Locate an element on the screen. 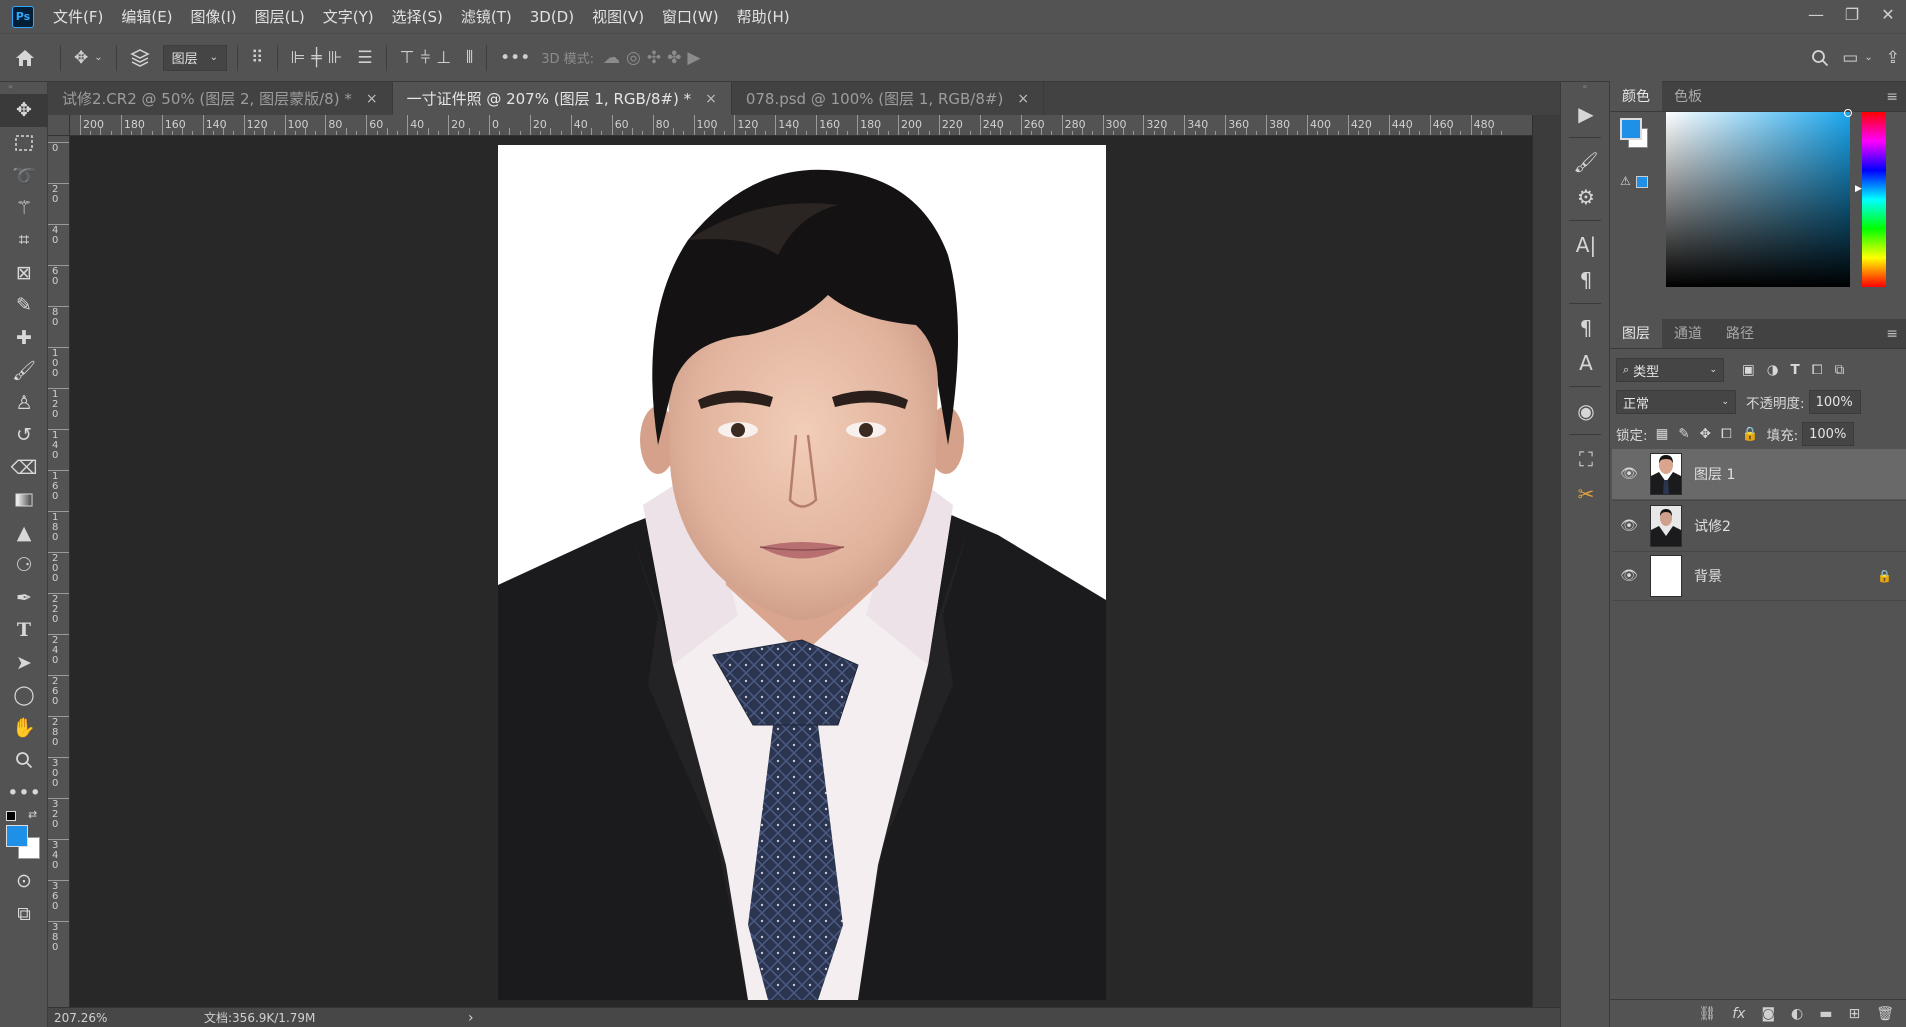 This screenshot has height=1027, width=1906. layer-row-background: 👁 背景 🔒 is located at coordinates (1759, 576).